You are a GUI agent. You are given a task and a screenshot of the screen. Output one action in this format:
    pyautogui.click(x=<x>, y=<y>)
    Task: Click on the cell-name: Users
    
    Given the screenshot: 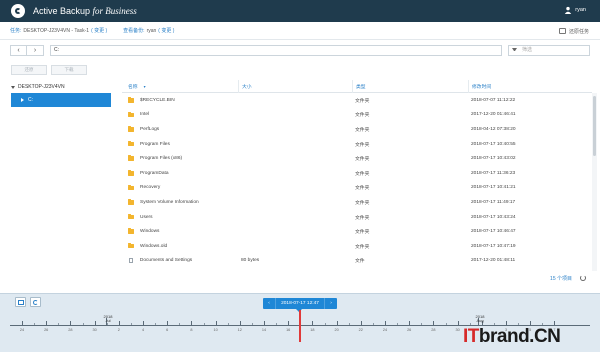 What is the action you would take?
    pyautogui.click(x=180, y=216)
    